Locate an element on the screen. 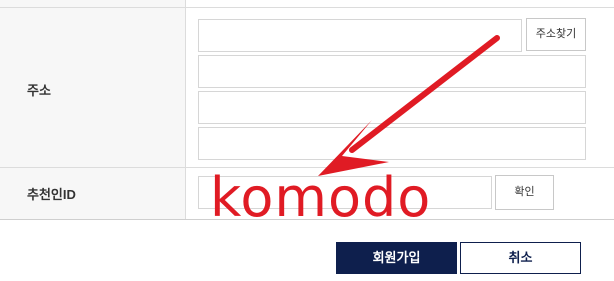 The image size is (614, 281). referrer-label: 추천인ID is located at coordinates (51, 194).